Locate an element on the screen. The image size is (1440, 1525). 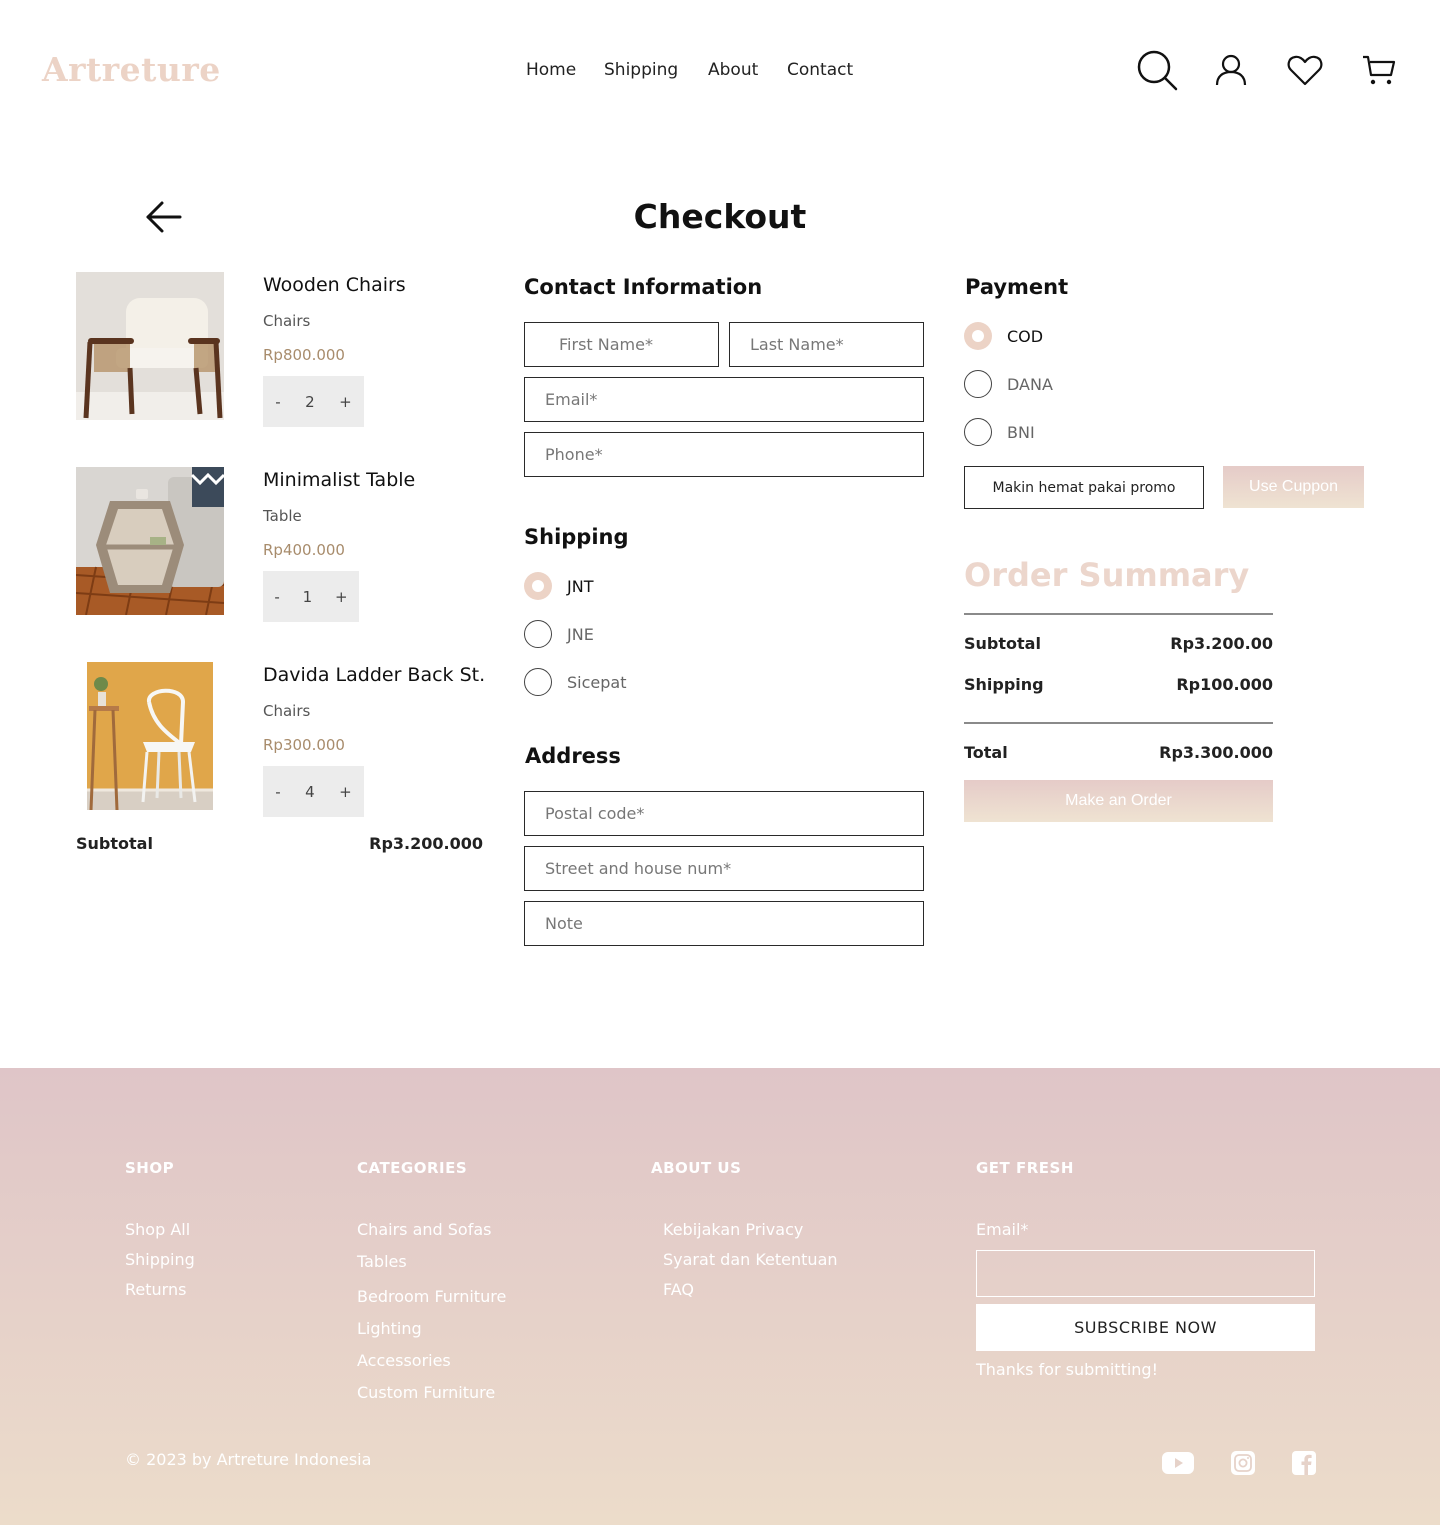
cart-item: Wooden Chairs Chairs Rp800.000 - 2 + is located at coordinates (281, 352).